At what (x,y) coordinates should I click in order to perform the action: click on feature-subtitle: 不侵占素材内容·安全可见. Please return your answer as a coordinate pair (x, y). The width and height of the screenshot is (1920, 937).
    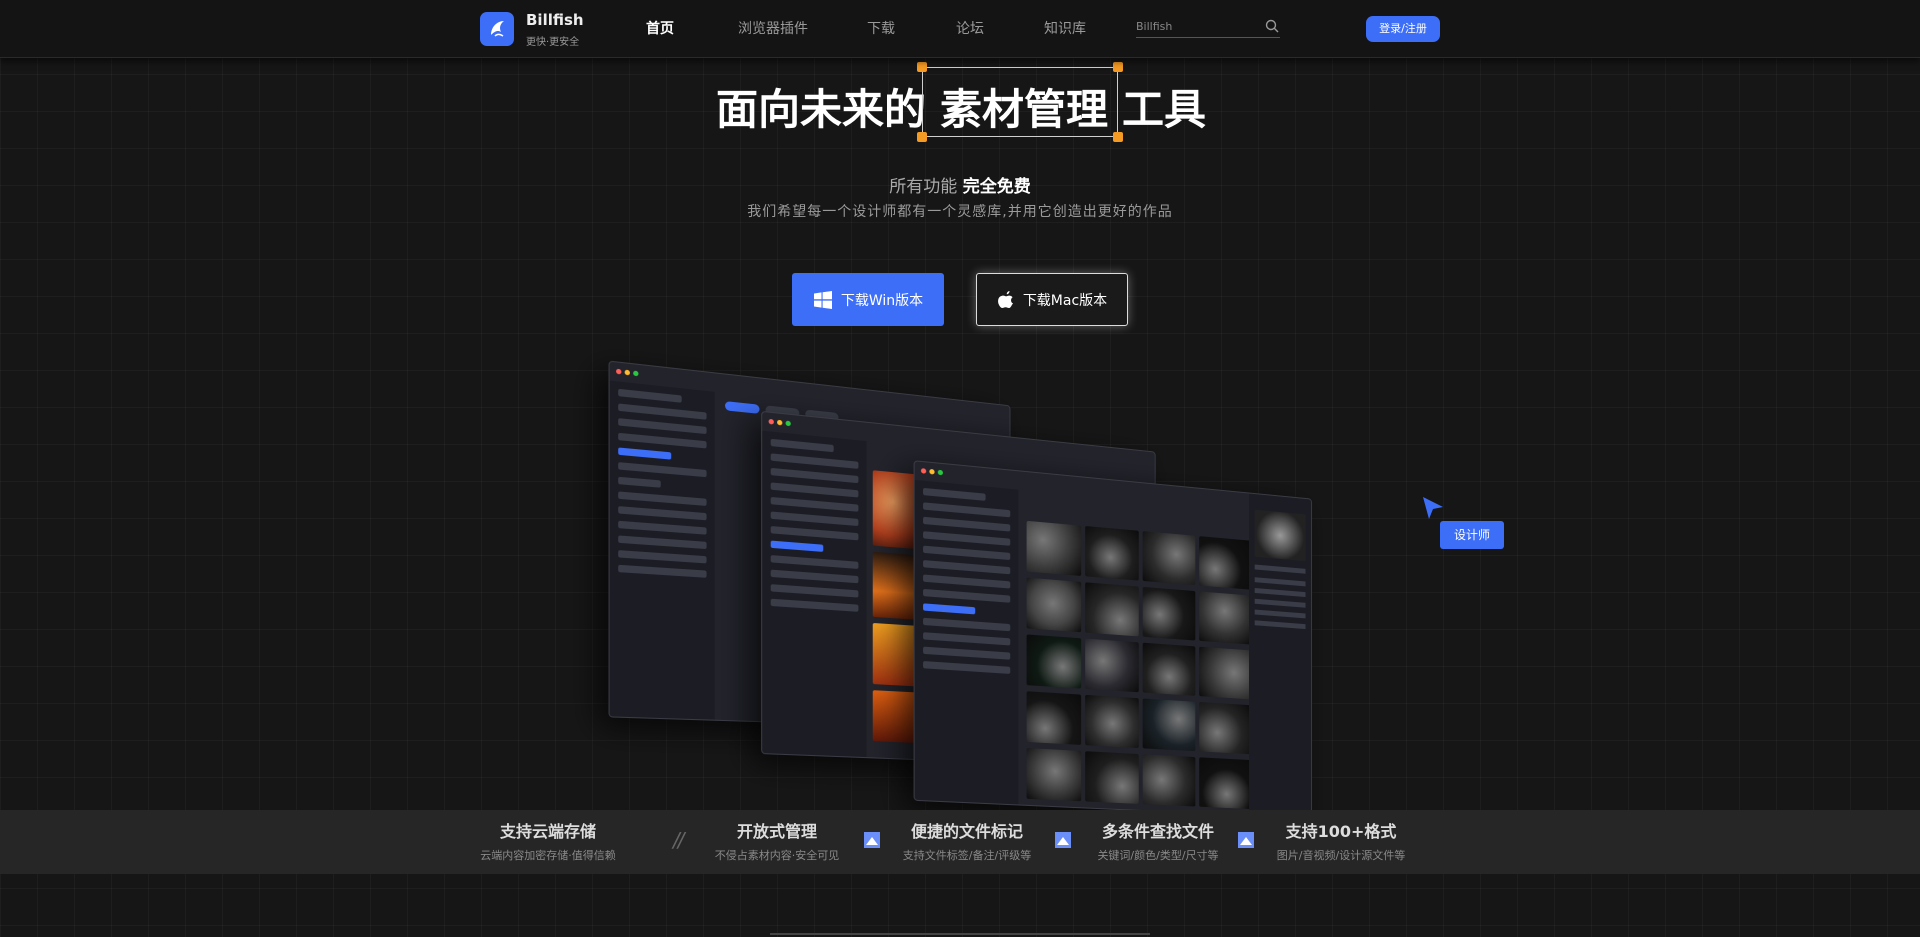
    Looking at the image, I should click on (777, 855).